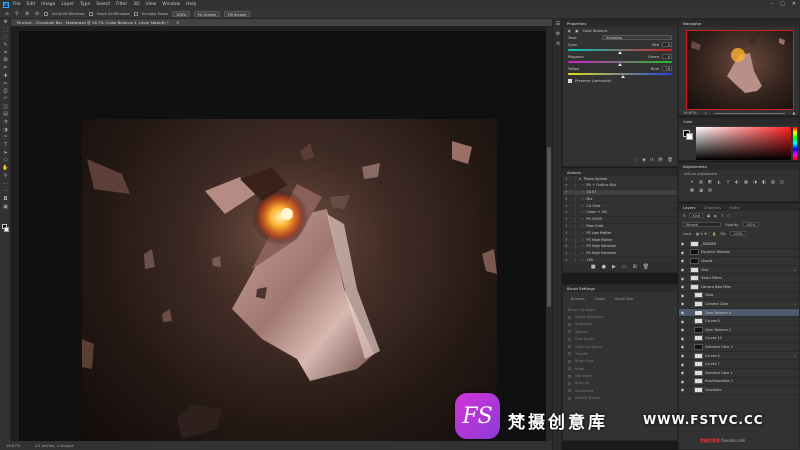  Describe the element at coordinates (67, 4) in the screenshot. I see `menu-item-layer: Layer` at that location.